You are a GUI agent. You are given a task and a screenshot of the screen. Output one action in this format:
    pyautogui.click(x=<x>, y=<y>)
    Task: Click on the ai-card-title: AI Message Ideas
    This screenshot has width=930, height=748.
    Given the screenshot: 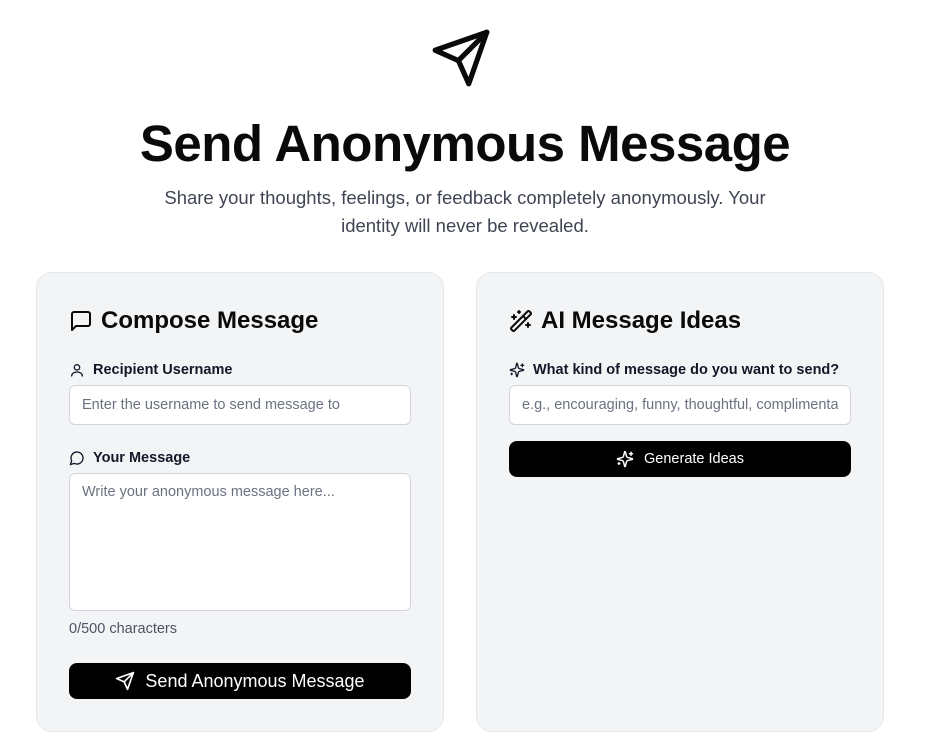 What is the action you would take?
    pyautogui.click(x=641, y=320)
    